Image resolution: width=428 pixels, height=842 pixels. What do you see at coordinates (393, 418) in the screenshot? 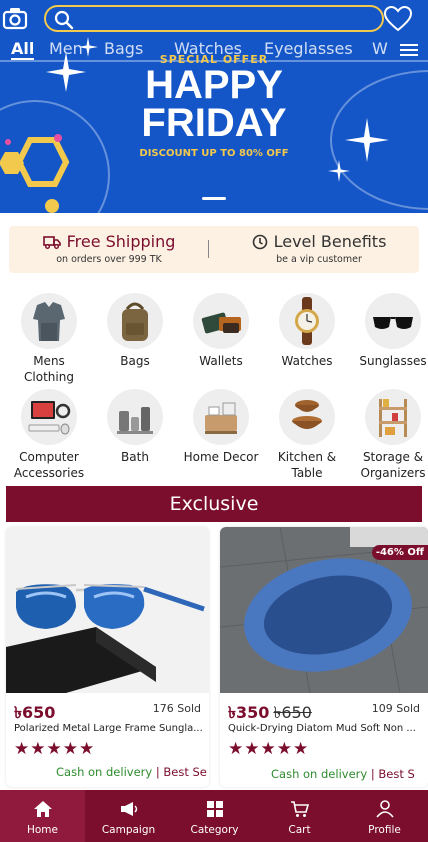
I see `shelf-icon` at bounding box center [393, 418].